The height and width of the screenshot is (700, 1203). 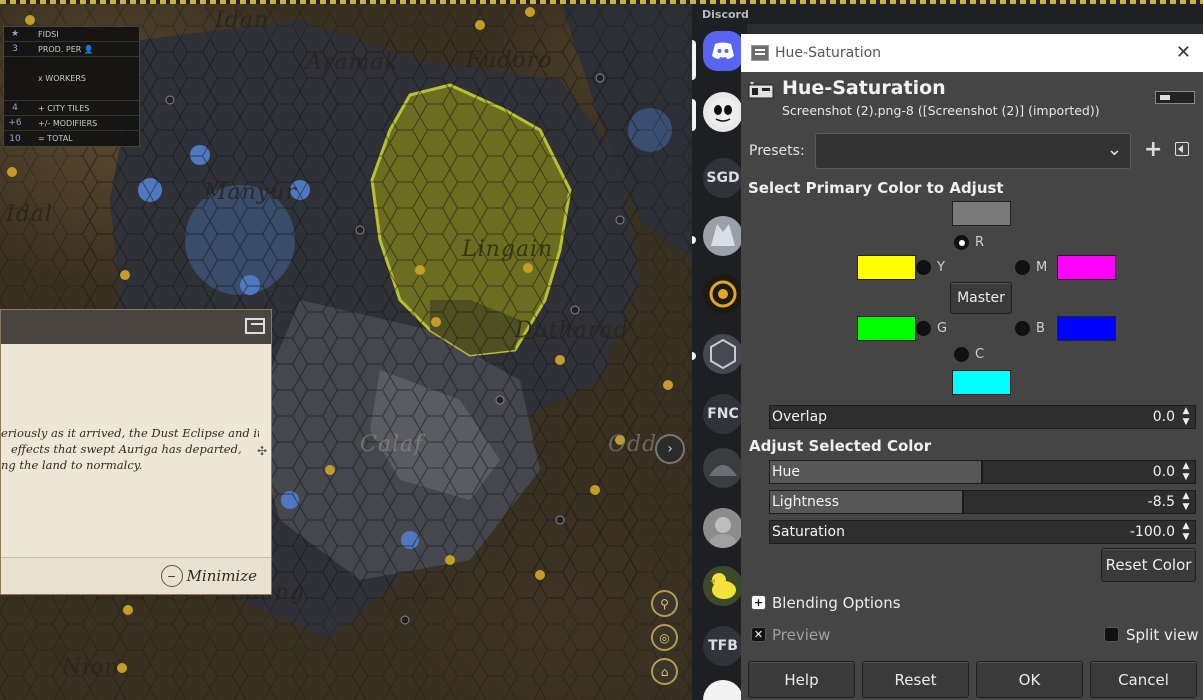 I want to click on label-green: G, so click(x=942, y=328).